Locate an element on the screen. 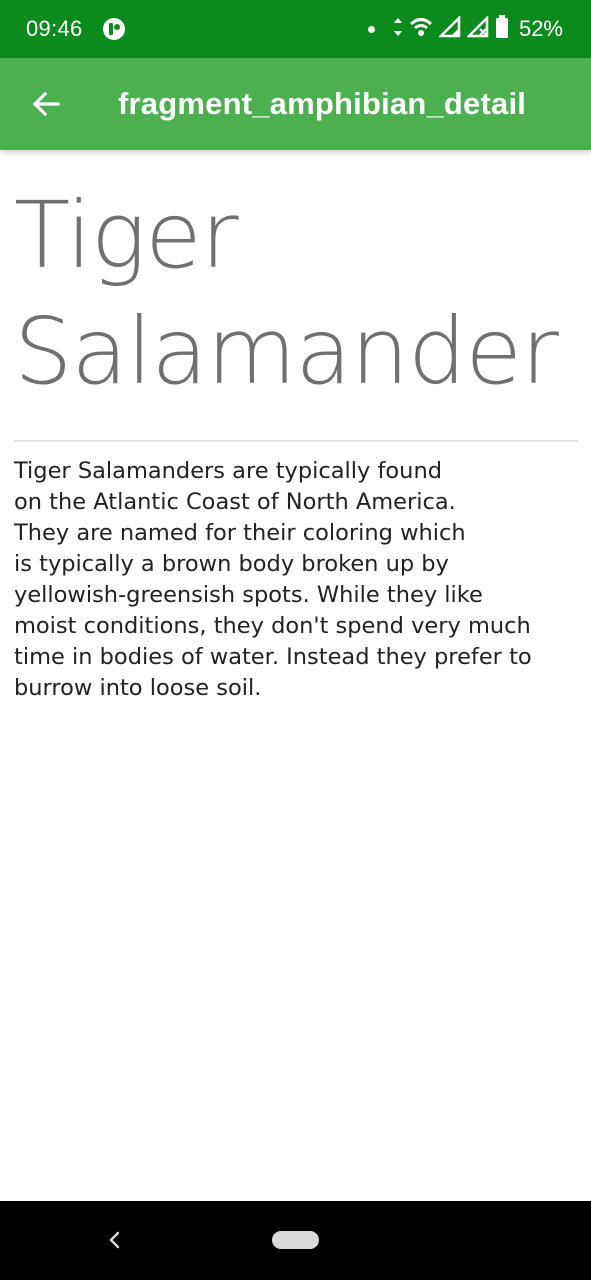 The height and width of the screenshot is (1280, 591). signal-no-service-icon is located at coordinates (477, 28).